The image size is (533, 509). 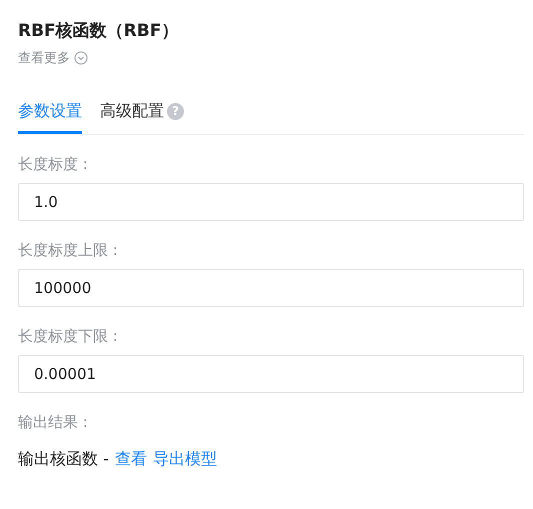 I want to click on panel-title: RBF核函数（RBF）, so click(x=99, y=31).